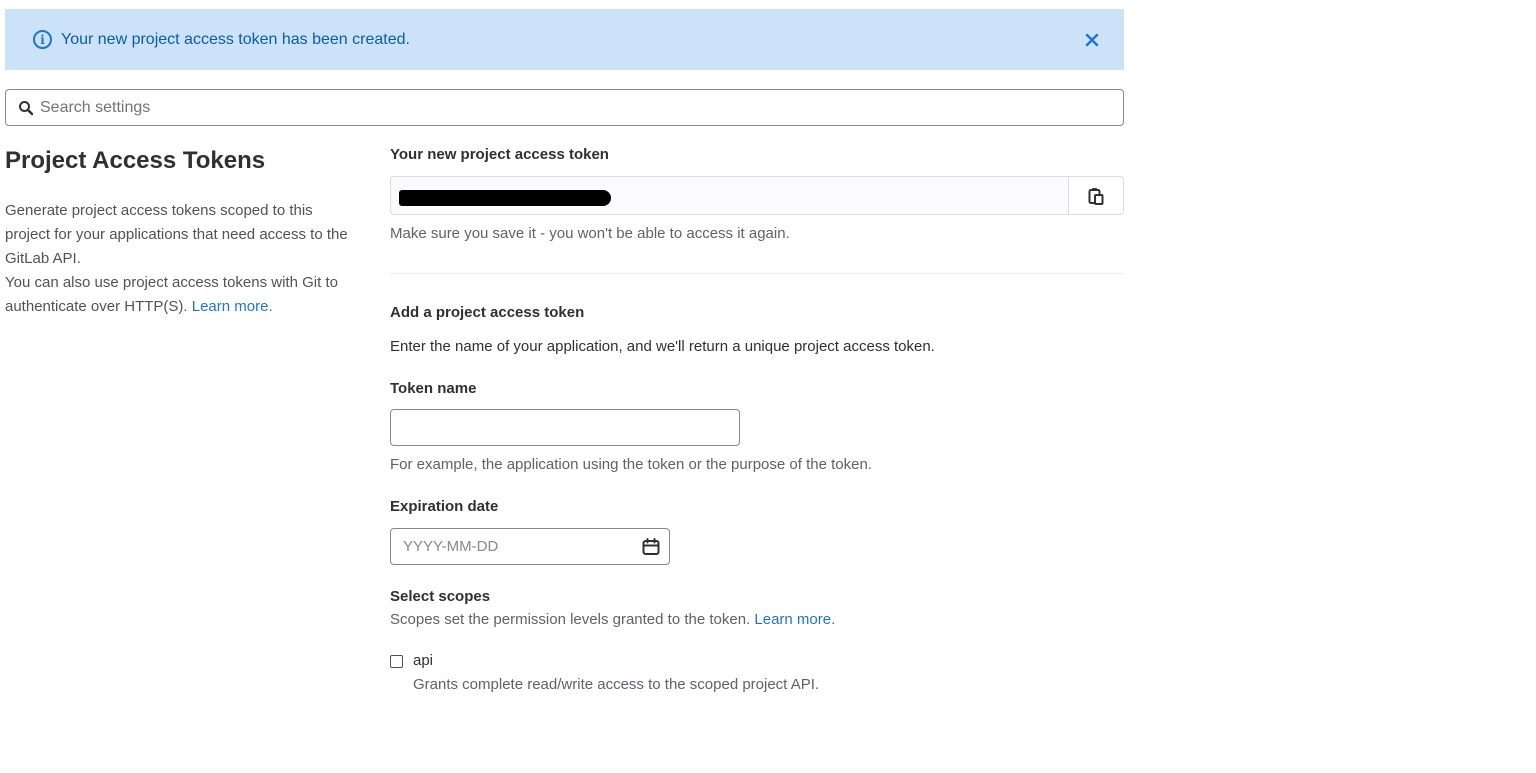 Image resolution: width=1536 pixels, height=773 pixels. What do you see at coordinates (396, 661) in the screenshot?
I see `scope-api-checkbox` at bounding box center [396, 661].